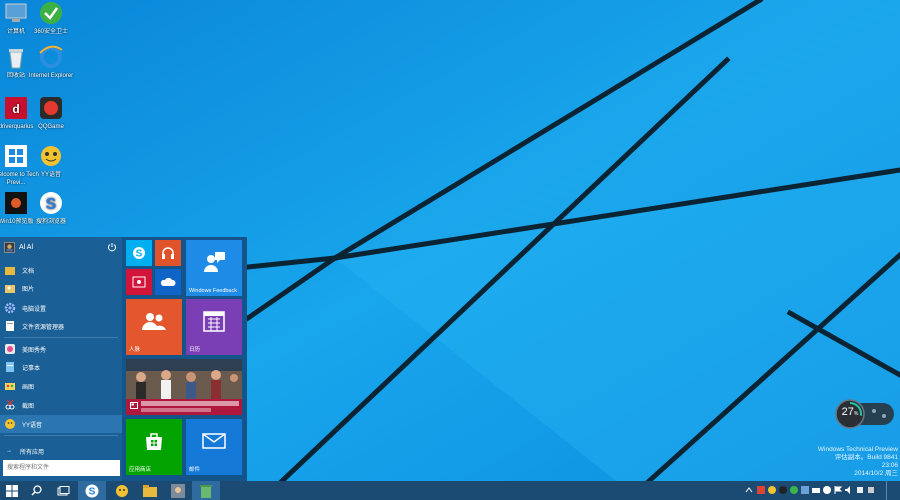 Image resolution: width=900 pixels, height=500 pixels. I want to click on system-monitor-gadget: 27%, so click(865, 414).